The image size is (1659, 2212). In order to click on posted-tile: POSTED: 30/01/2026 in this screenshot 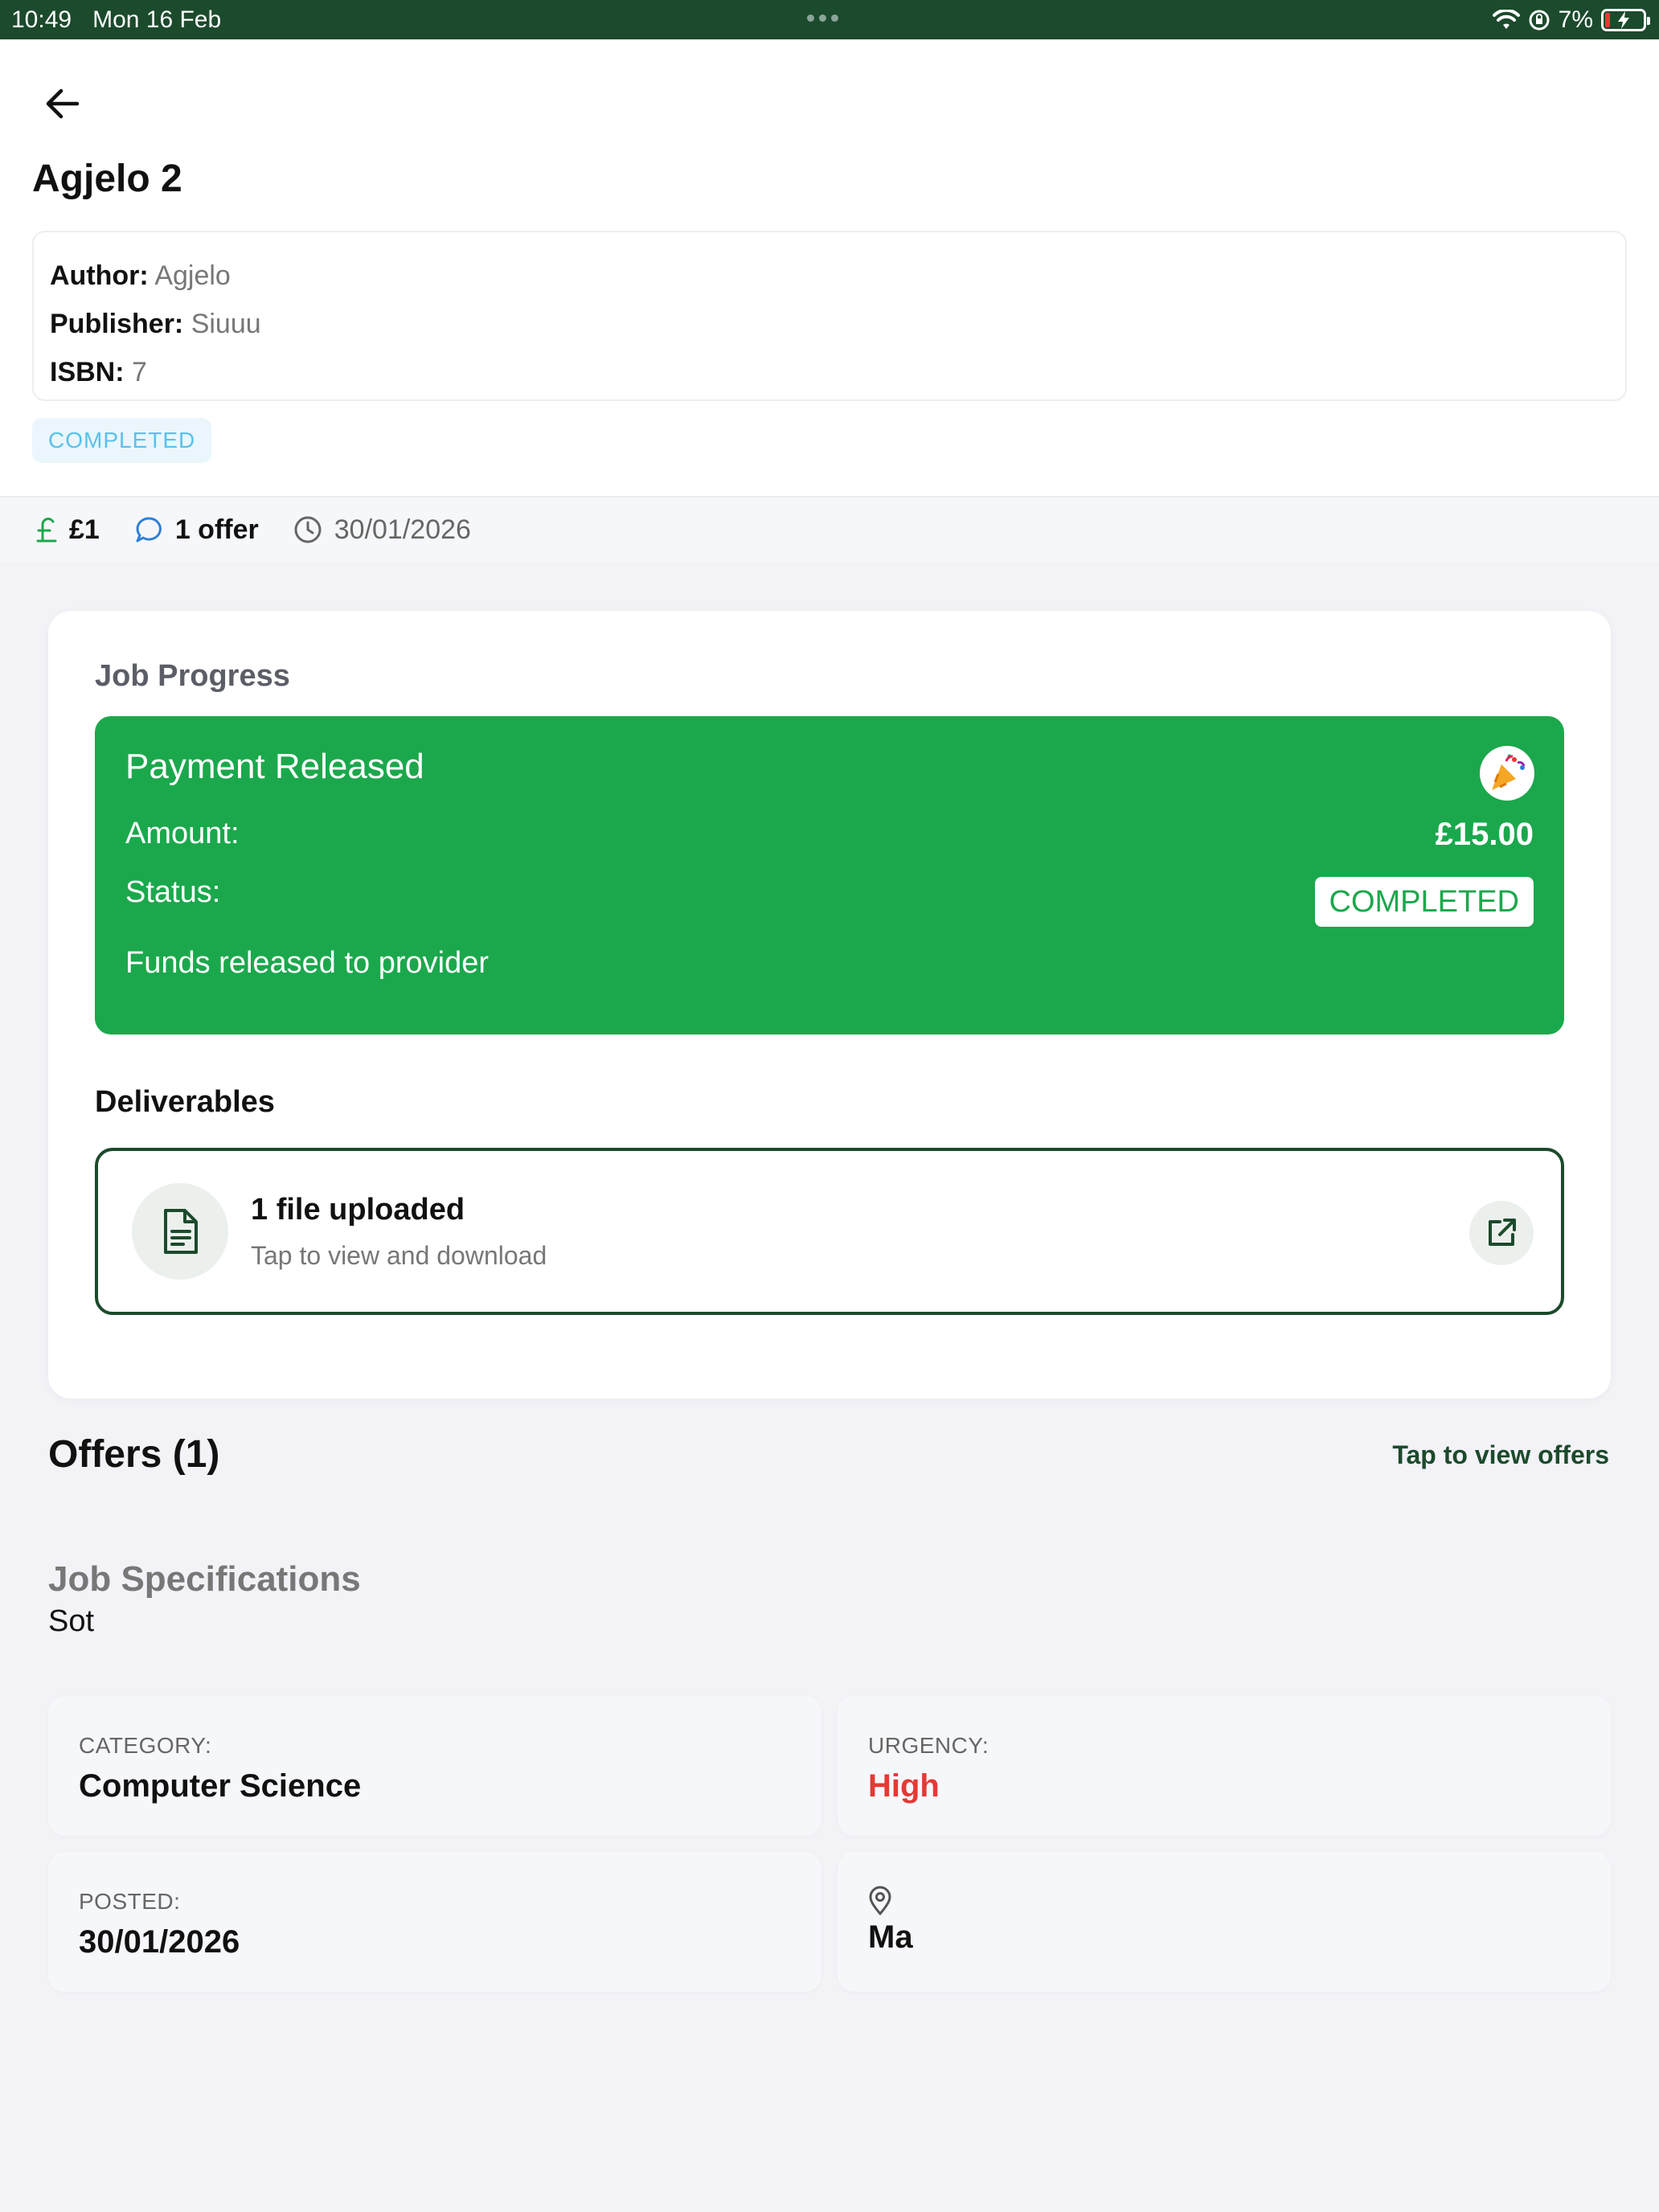, I will do `click(434, 1922)`.